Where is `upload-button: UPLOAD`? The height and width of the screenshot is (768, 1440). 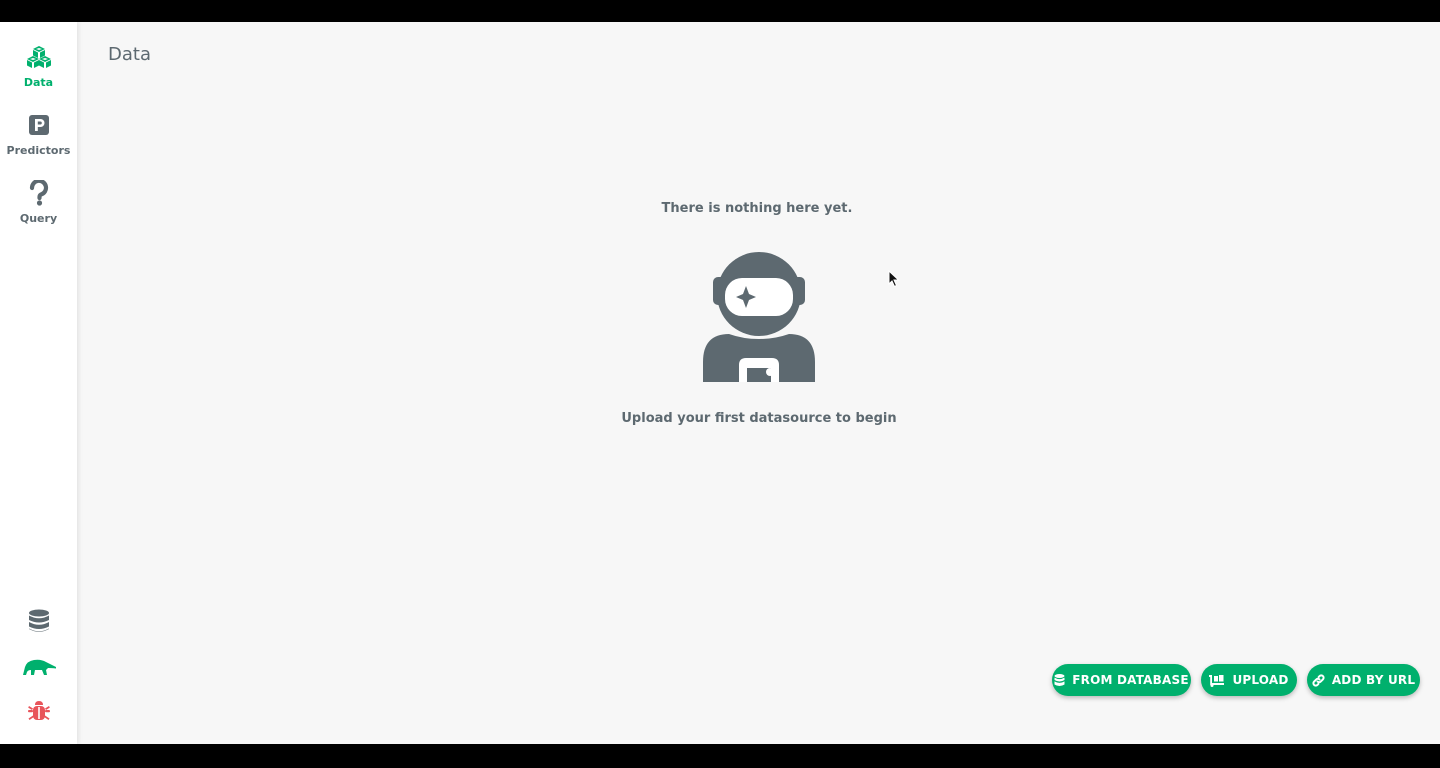 upload-button: UPLOAD is located at coordinates (1249, 680).